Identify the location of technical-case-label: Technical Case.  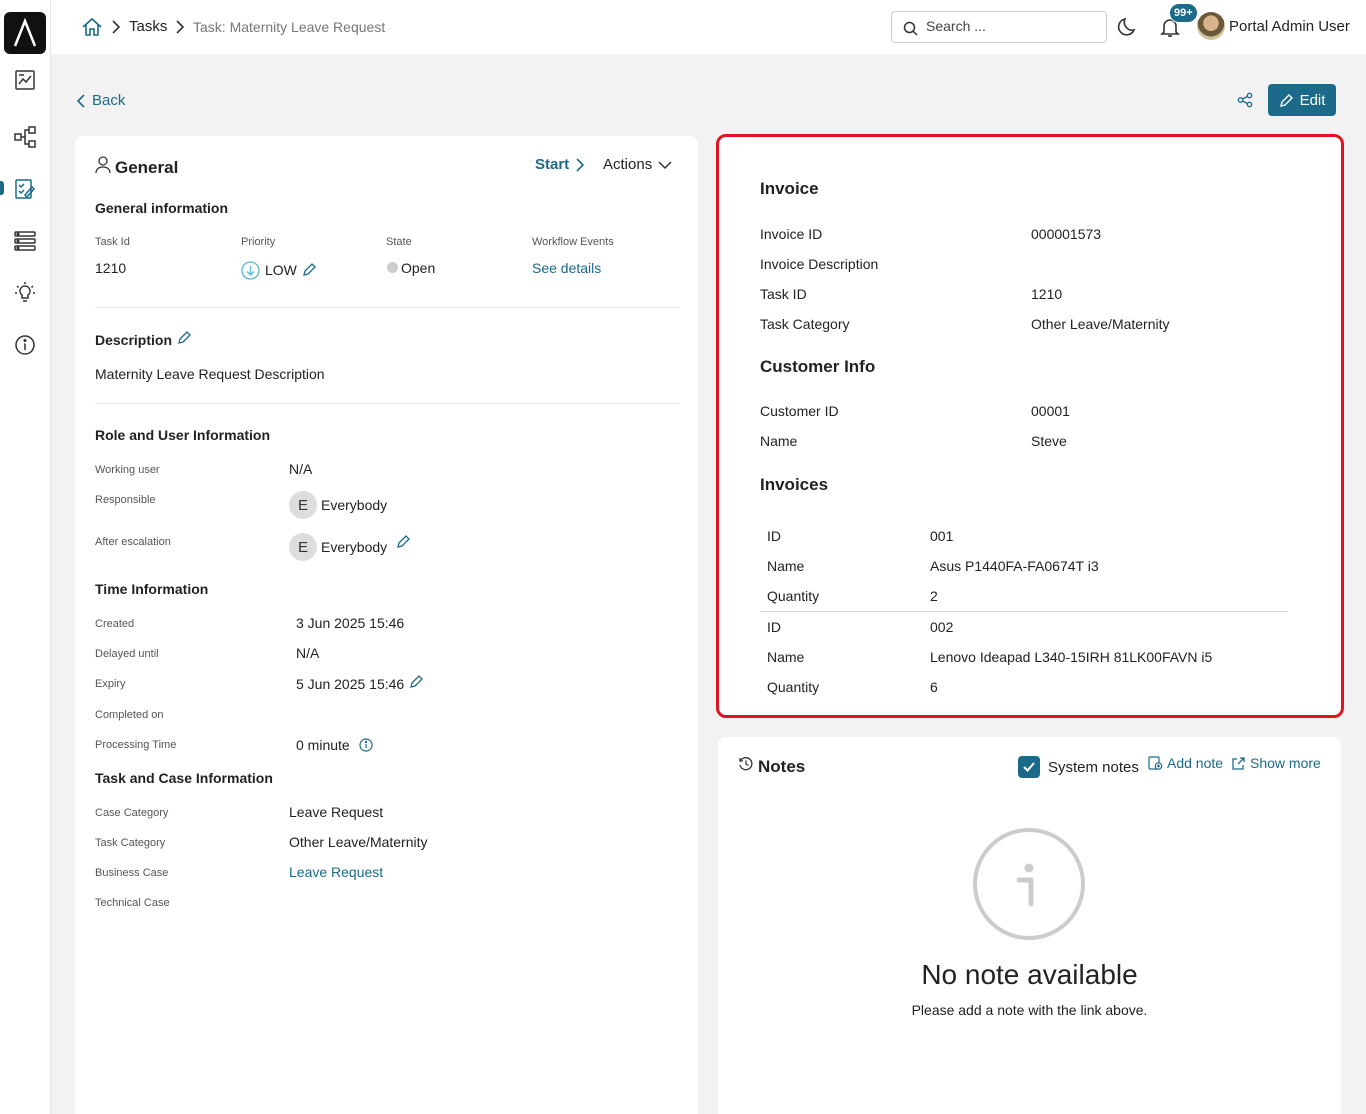
(132, 903).